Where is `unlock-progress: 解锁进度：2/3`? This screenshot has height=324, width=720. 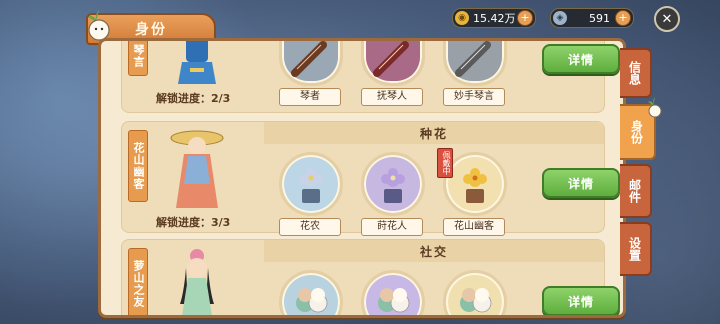 unlock-progress: 解锁进度：2/3 is located at coordinates (193, 98).